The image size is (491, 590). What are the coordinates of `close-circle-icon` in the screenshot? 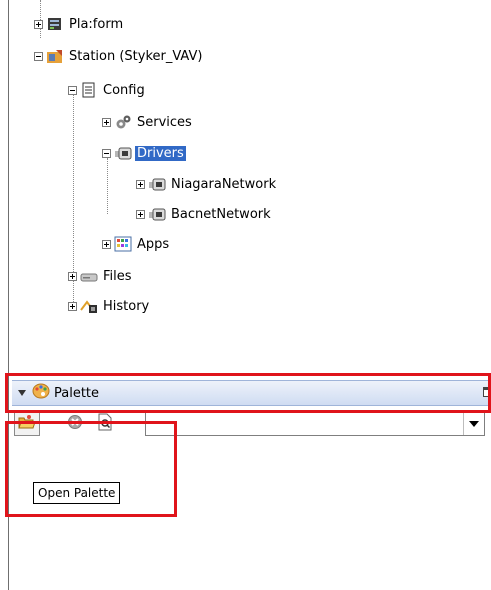 It's located at (75, 424).